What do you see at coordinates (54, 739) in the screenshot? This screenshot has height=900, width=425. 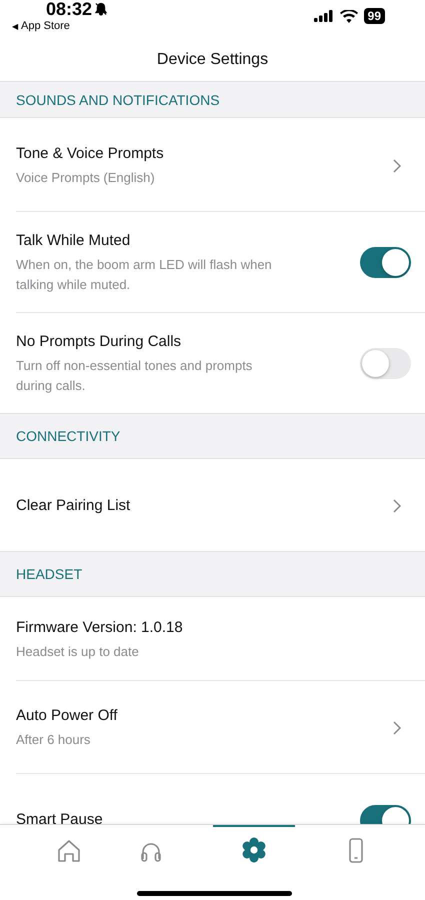 I see `setting-description: After 6 hours` at bounding box center [54, 739].